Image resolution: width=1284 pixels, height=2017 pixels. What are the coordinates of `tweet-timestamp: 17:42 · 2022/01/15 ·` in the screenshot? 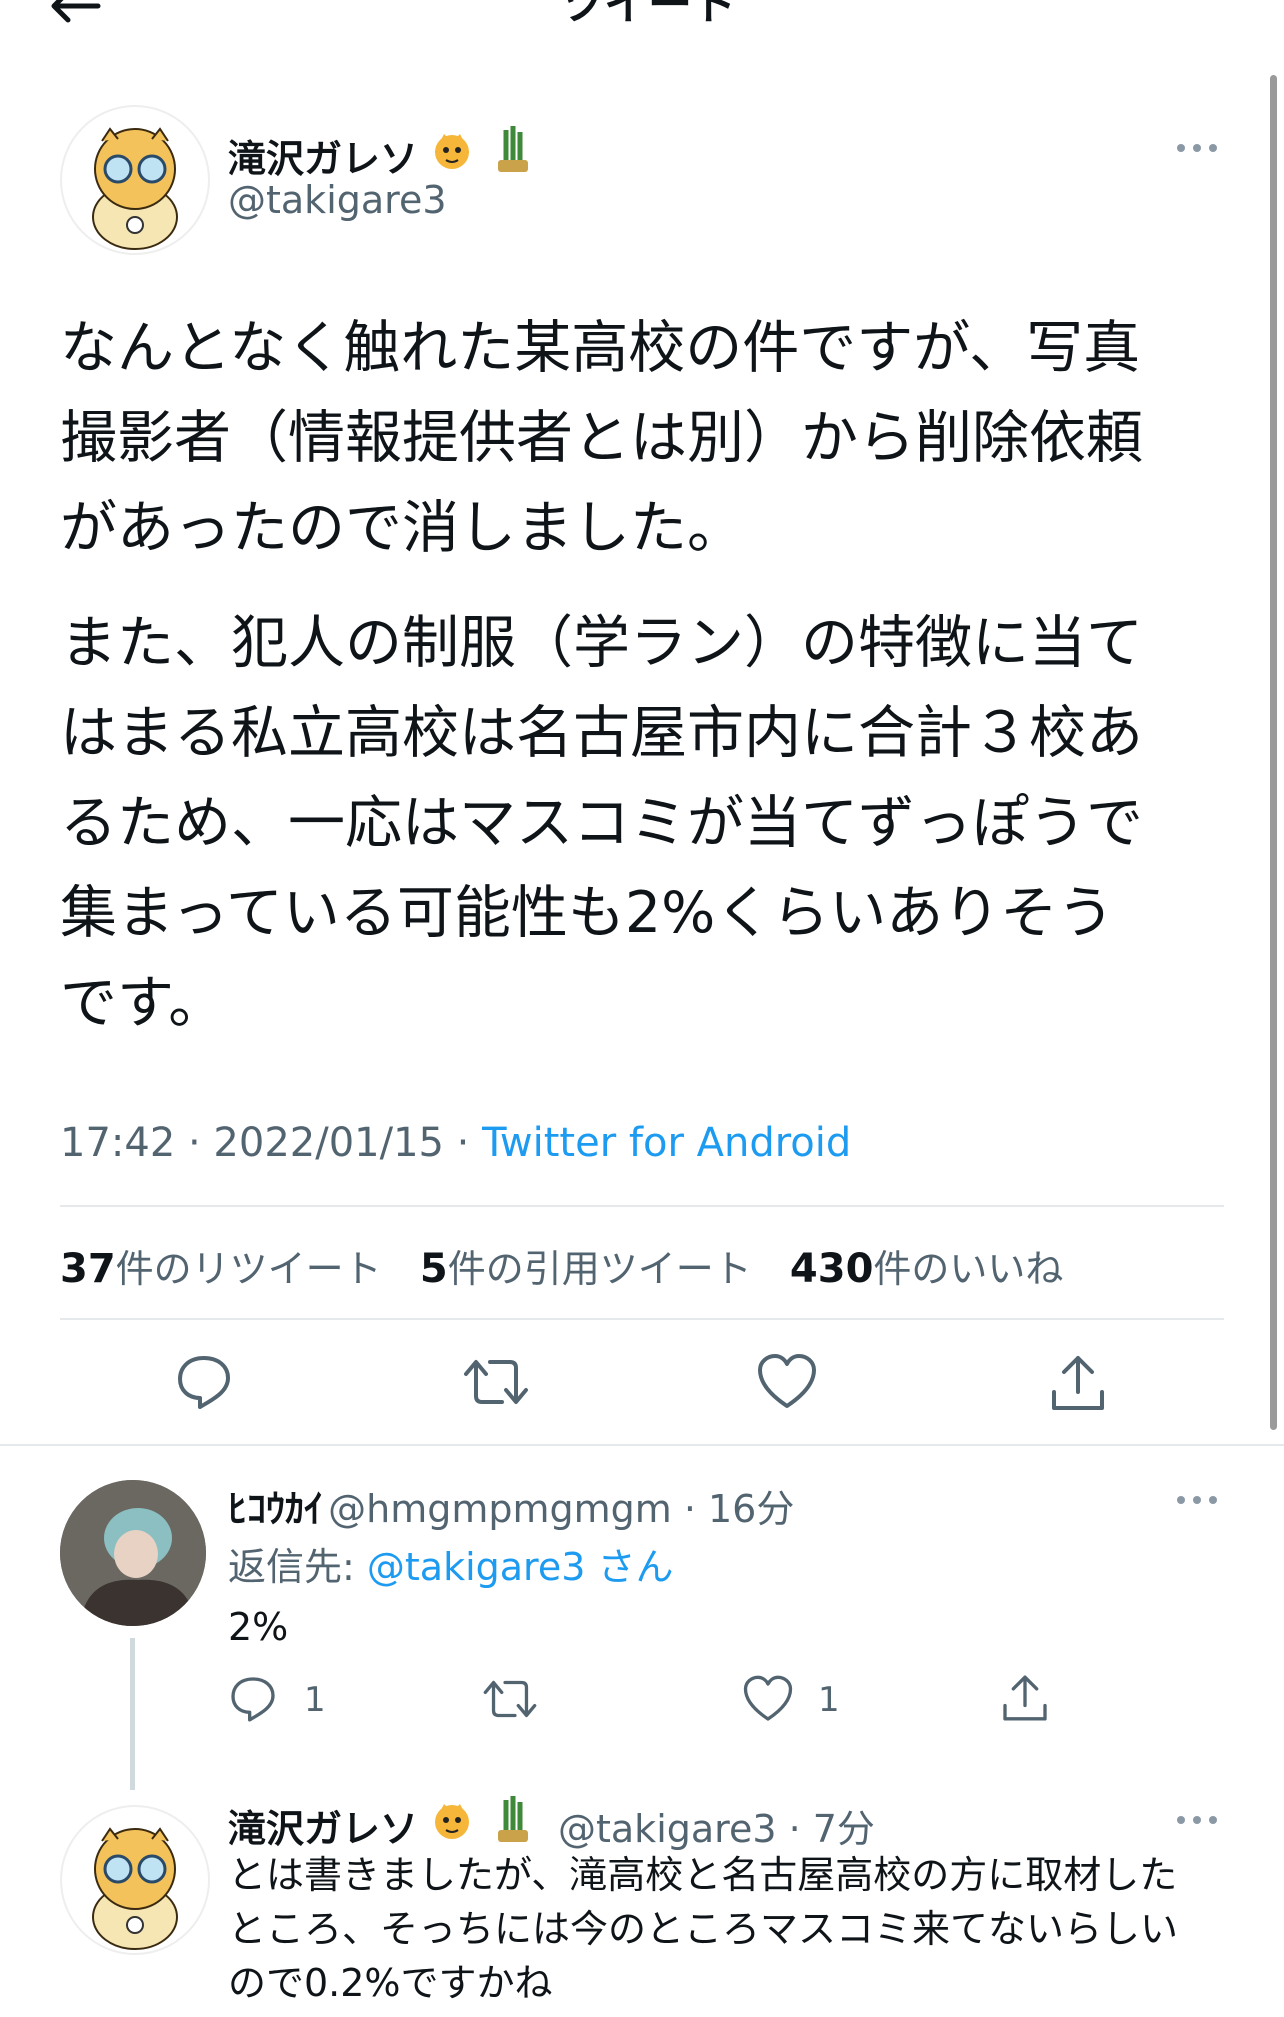 It's located at (271, 1143).